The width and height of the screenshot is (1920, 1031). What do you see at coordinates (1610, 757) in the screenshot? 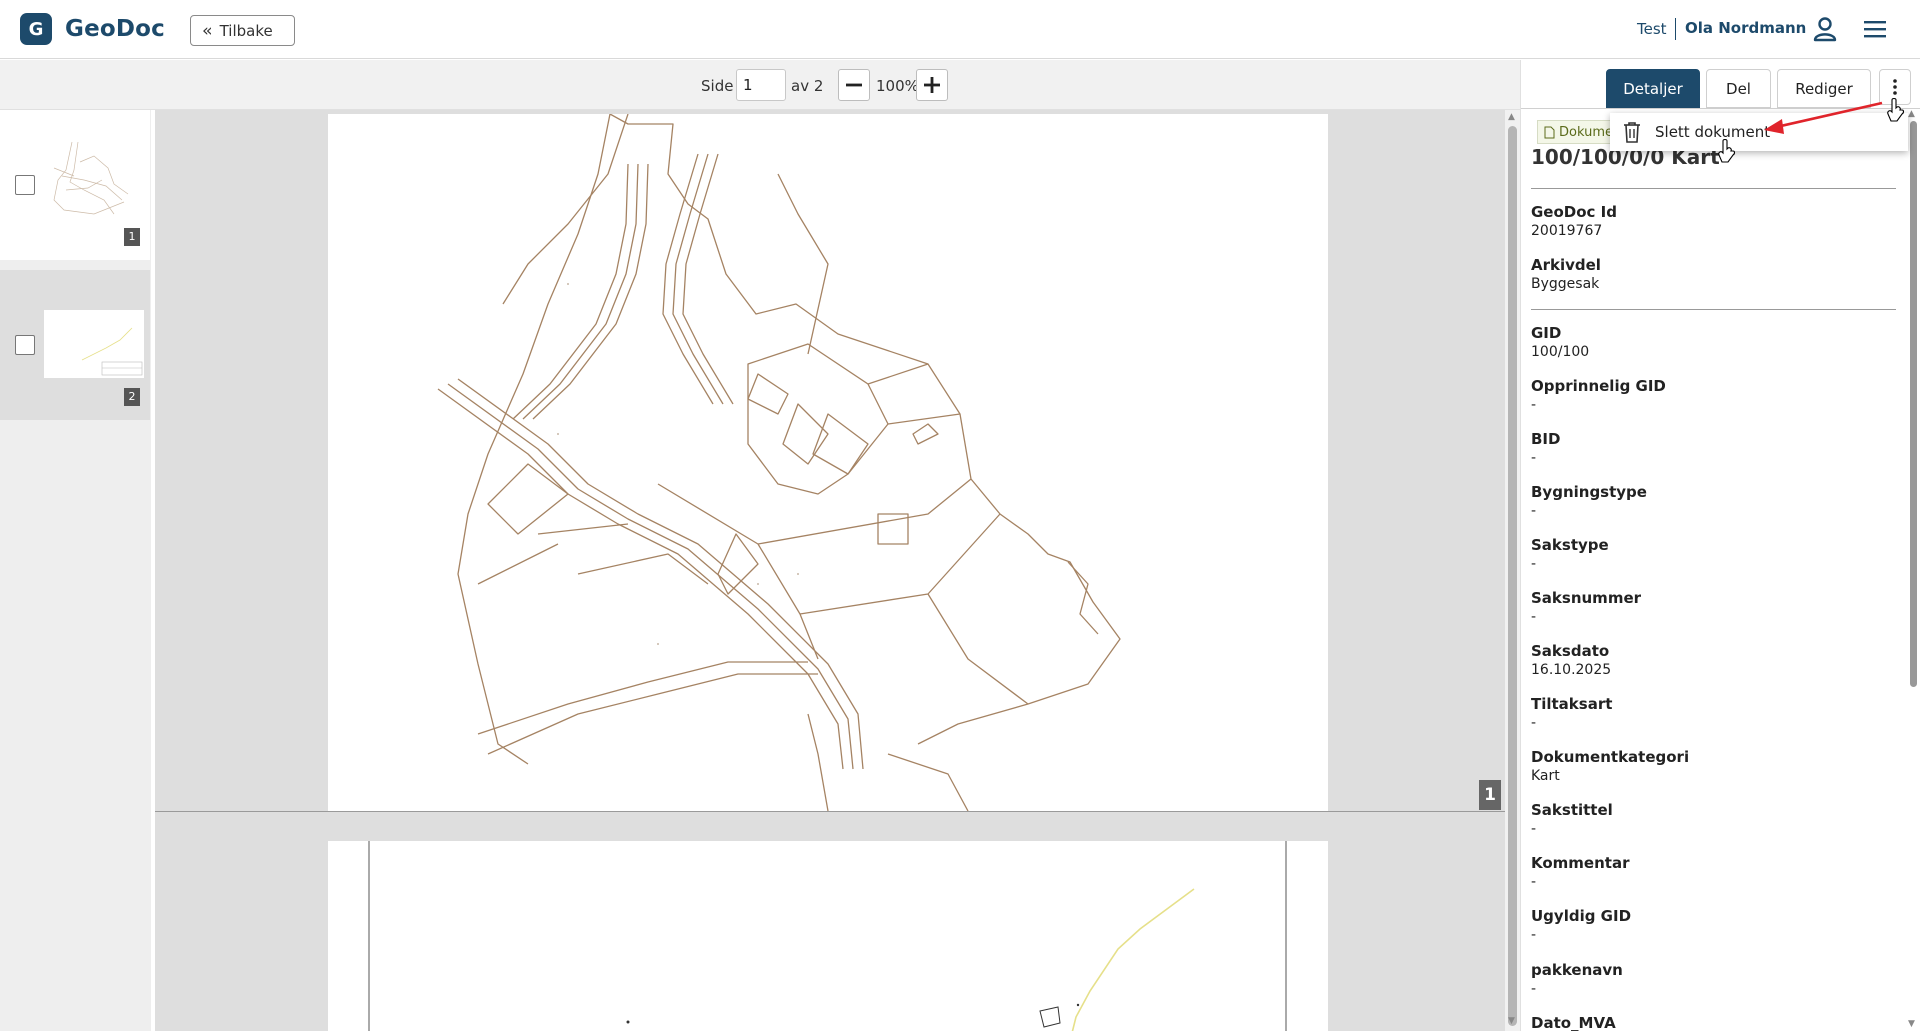
I see `field-label-dokumentkategori: Dokumentkategori` at bounding box center [1610, 757].